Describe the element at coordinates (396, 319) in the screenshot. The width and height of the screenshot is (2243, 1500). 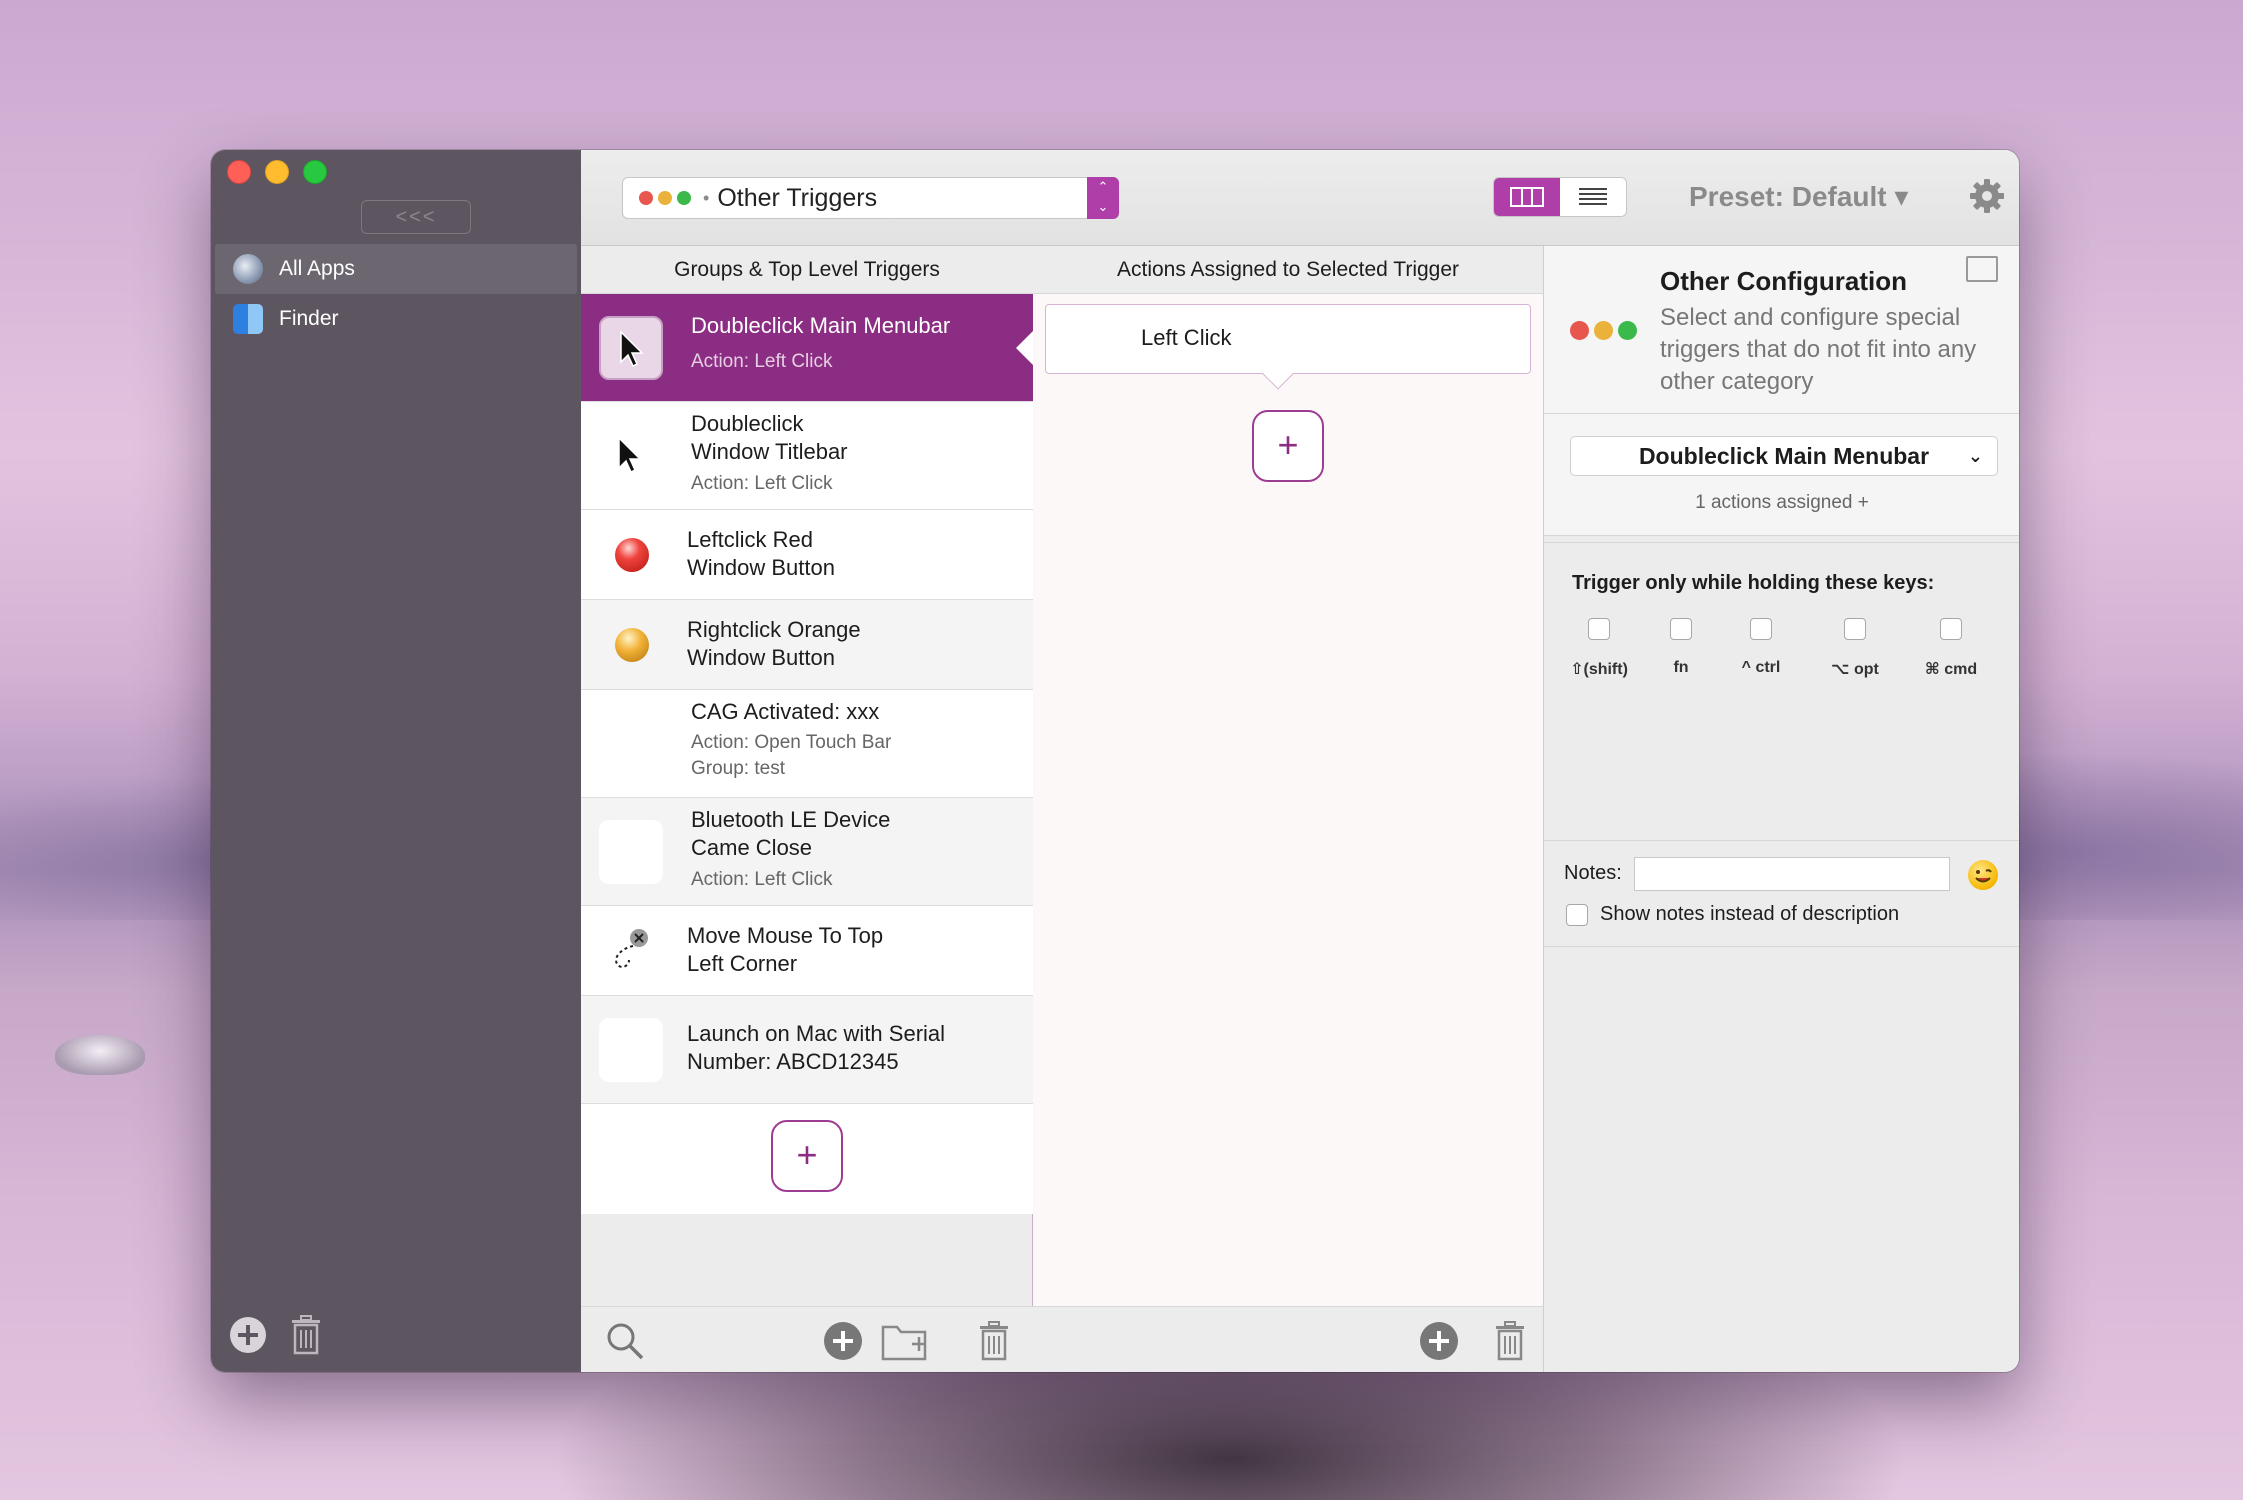
I see `sidebar-item-finder: Finder` at that location.